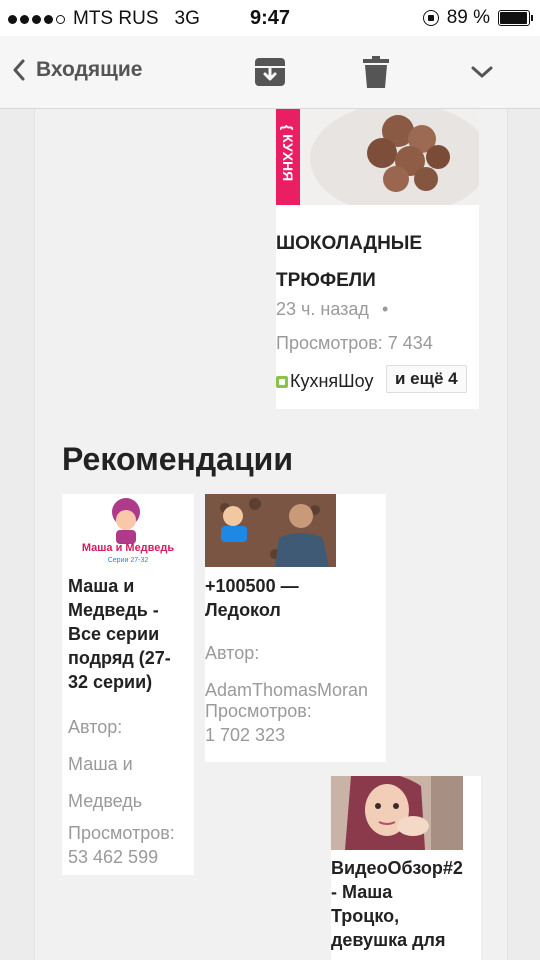 The height and width of the screenshot is (960, 540). Describe the element at coordinates (282, 382) in the screenshot. I see `channel-icon` at that location.